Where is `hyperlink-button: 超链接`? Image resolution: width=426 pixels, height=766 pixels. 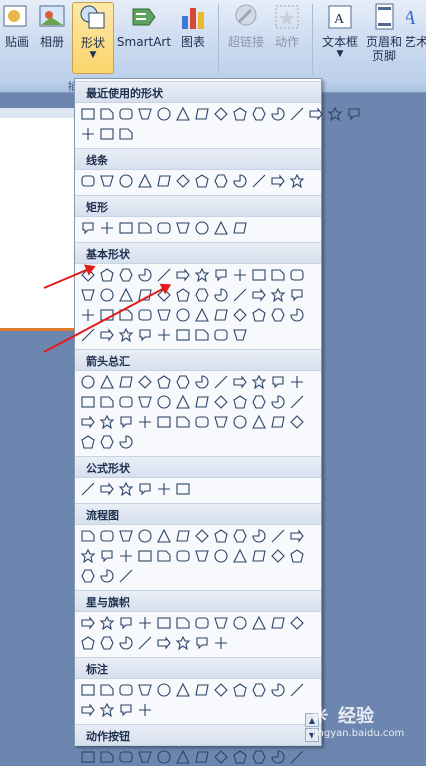 hyperlink-button: 超链接 is located at coordinates (246, 25).